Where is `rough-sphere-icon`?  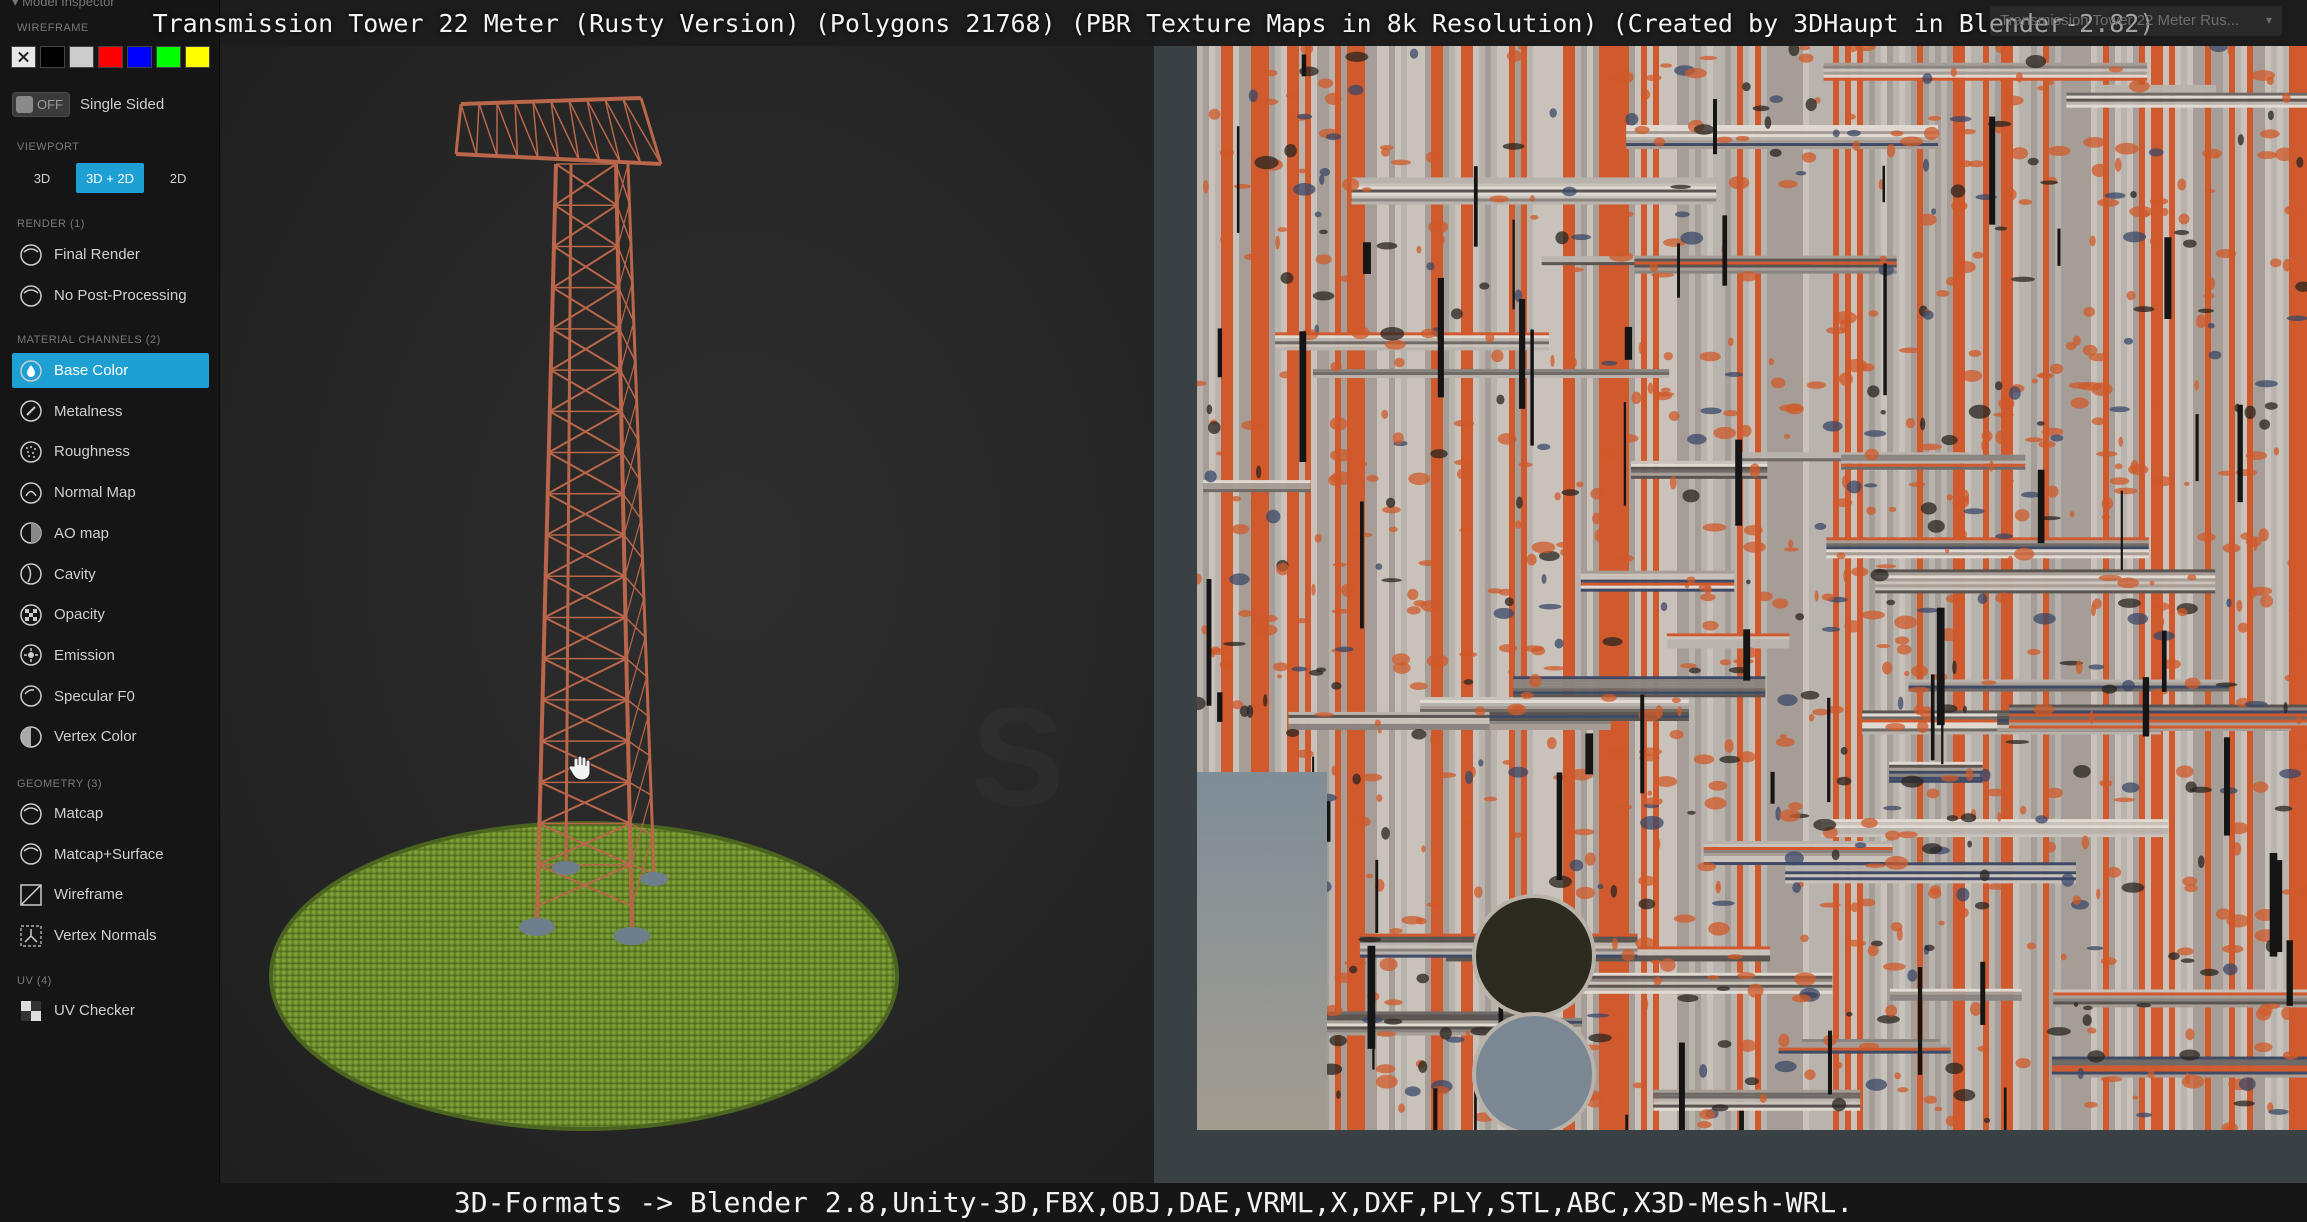 rough-sphere-icon is located at coordinates (31, 452).